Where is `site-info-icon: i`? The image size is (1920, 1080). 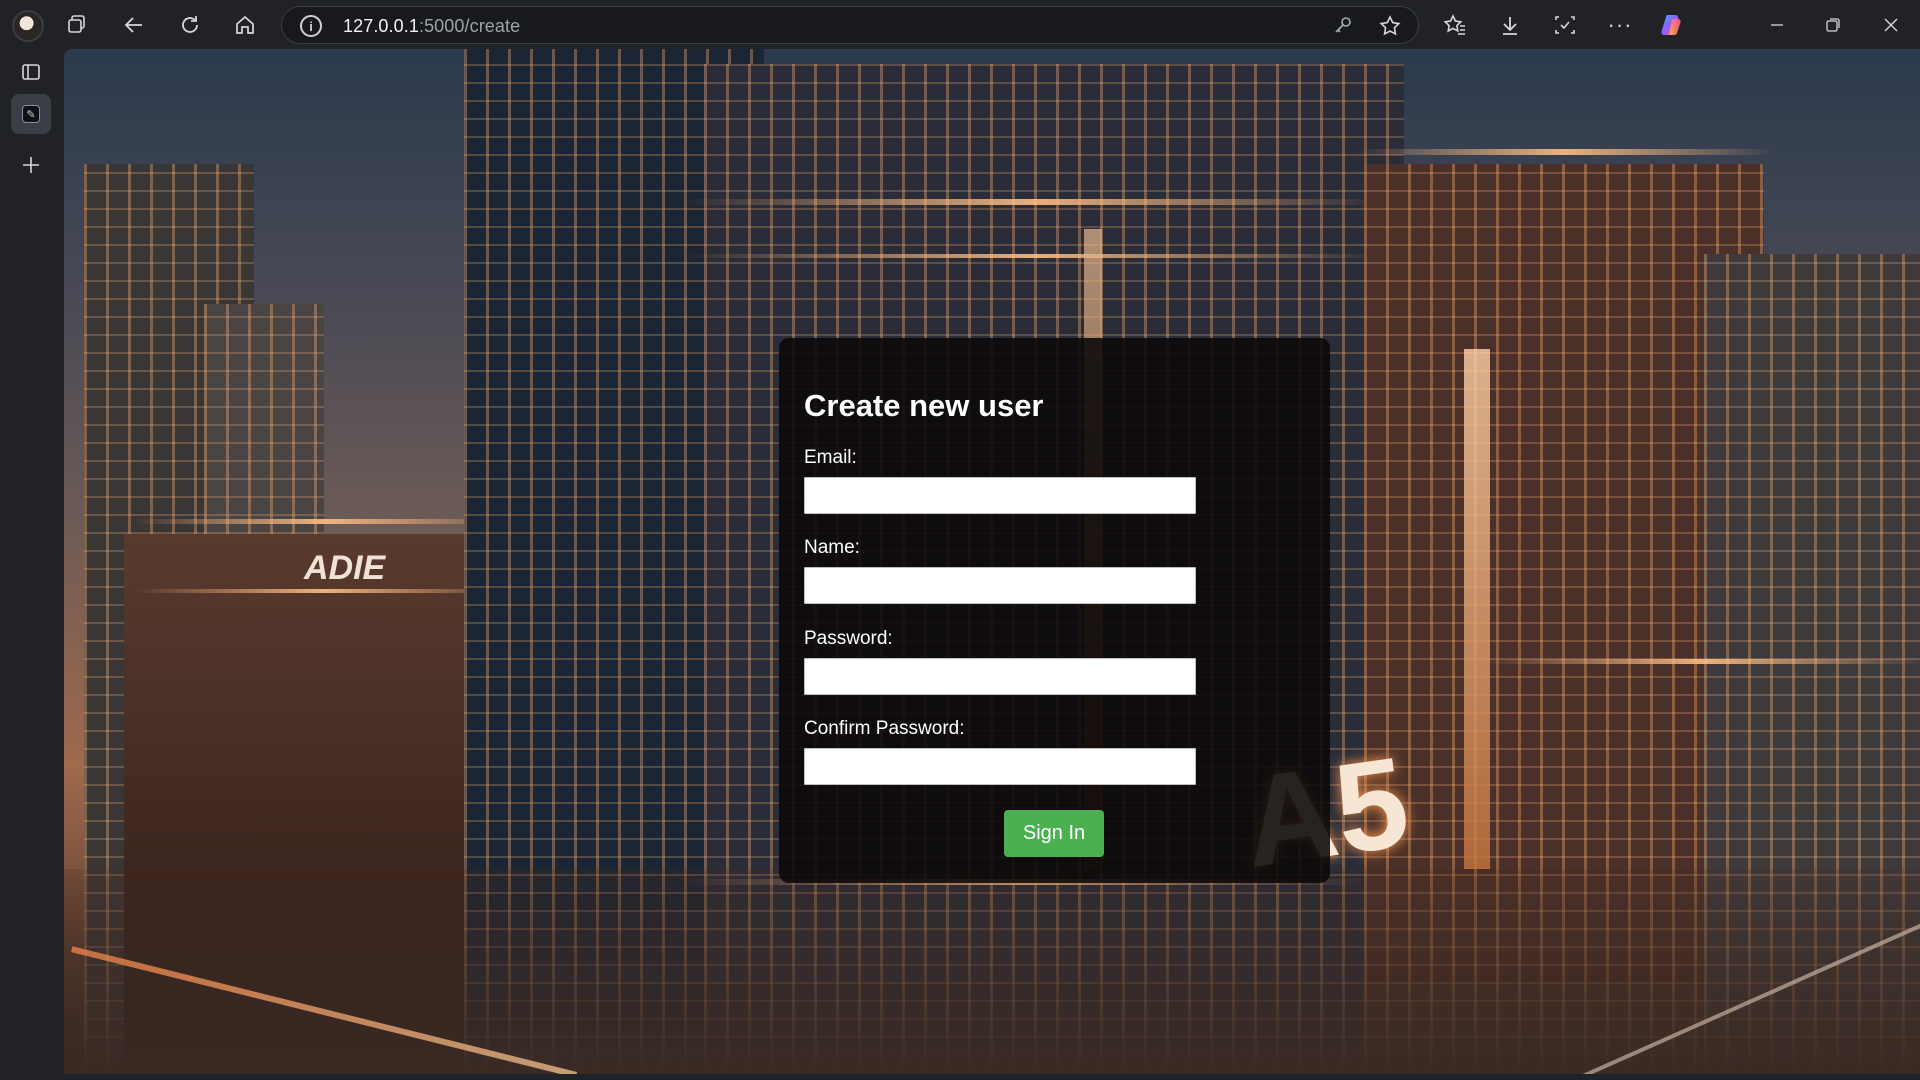 site-info-icon: i is located at coordinates (311, 26).